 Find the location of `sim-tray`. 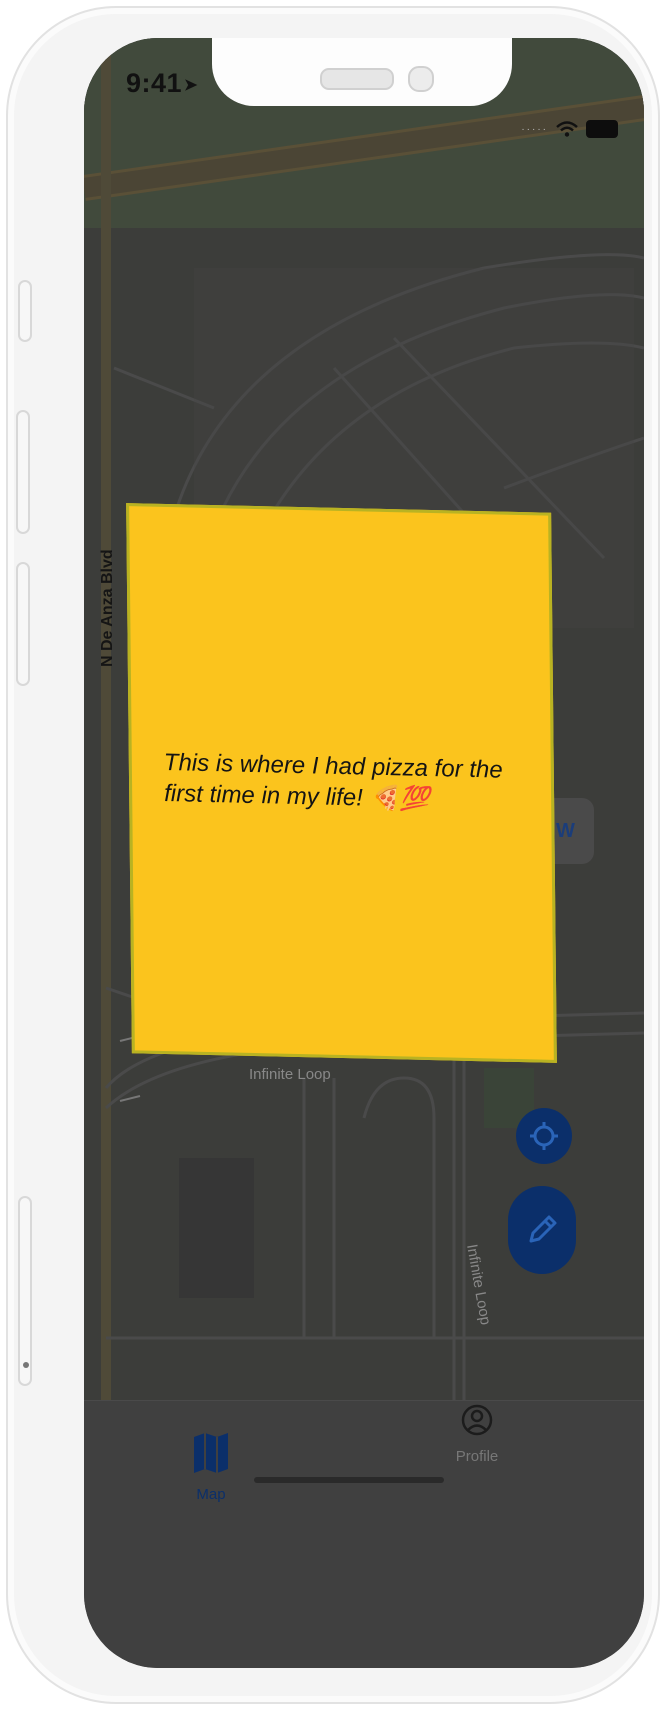

sim-tray is located at coordinates (25, 1291).